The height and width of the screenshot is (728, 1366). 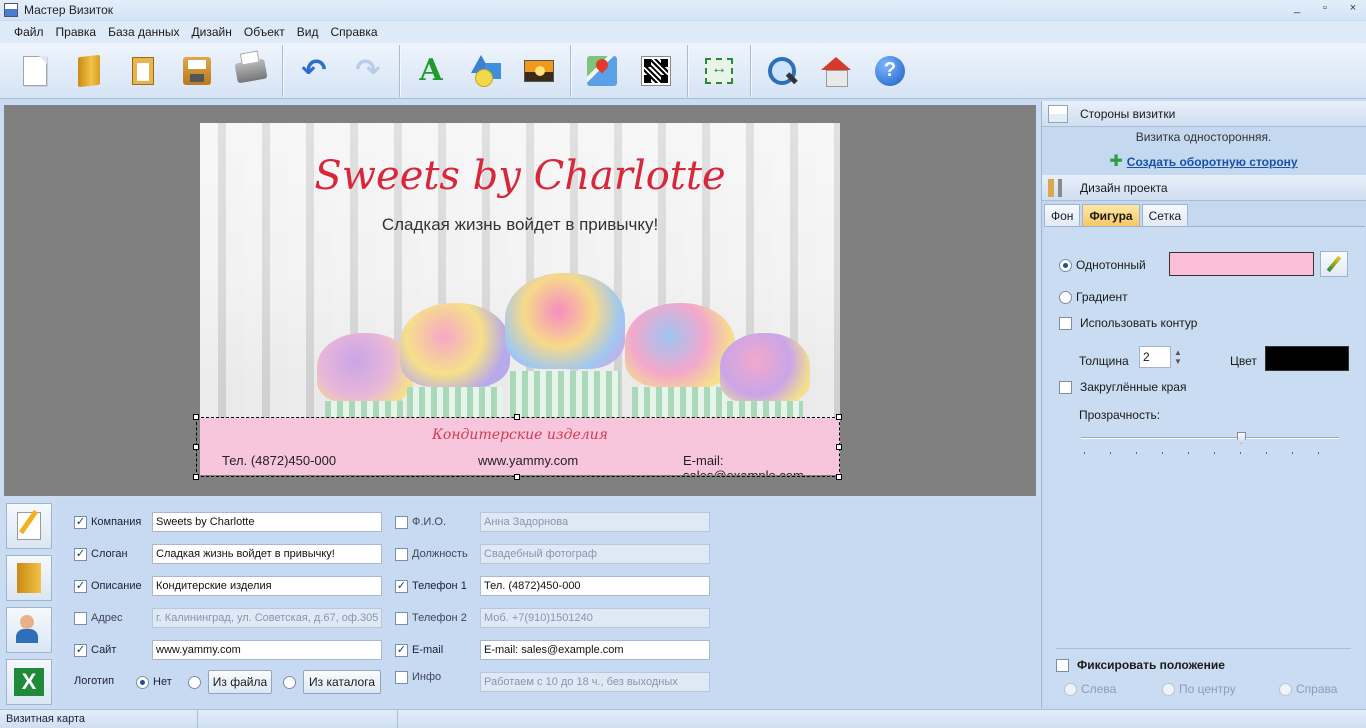 I want to click on company-input: Sweets by Charlotte, so click(x=267, y=522).